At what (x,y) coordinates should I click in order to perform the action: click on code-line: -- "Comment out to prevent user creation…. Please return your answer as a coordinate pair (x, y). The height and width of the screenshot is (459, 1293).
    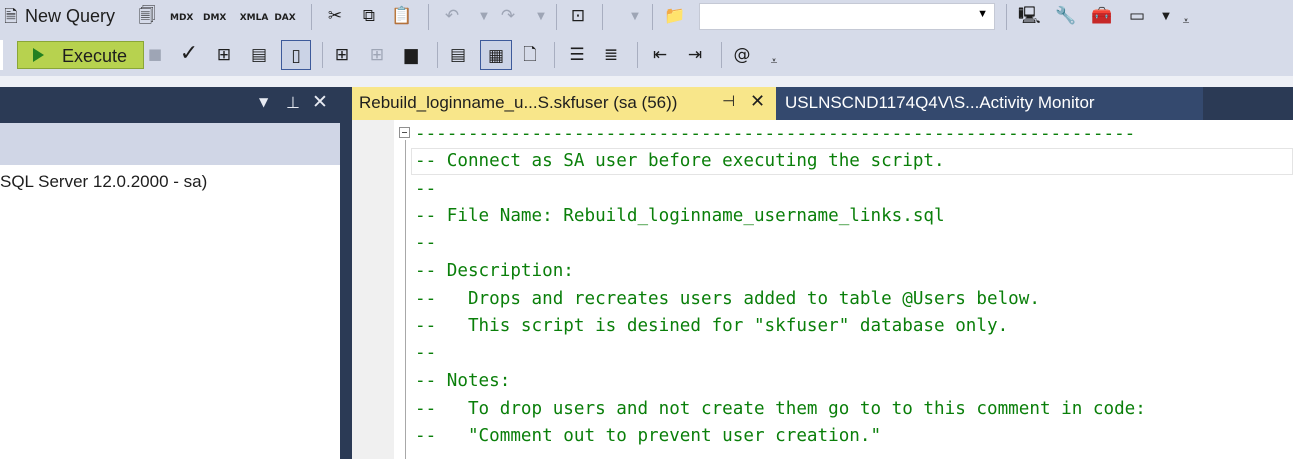
    Looking at the image, I should click on (648, 436).